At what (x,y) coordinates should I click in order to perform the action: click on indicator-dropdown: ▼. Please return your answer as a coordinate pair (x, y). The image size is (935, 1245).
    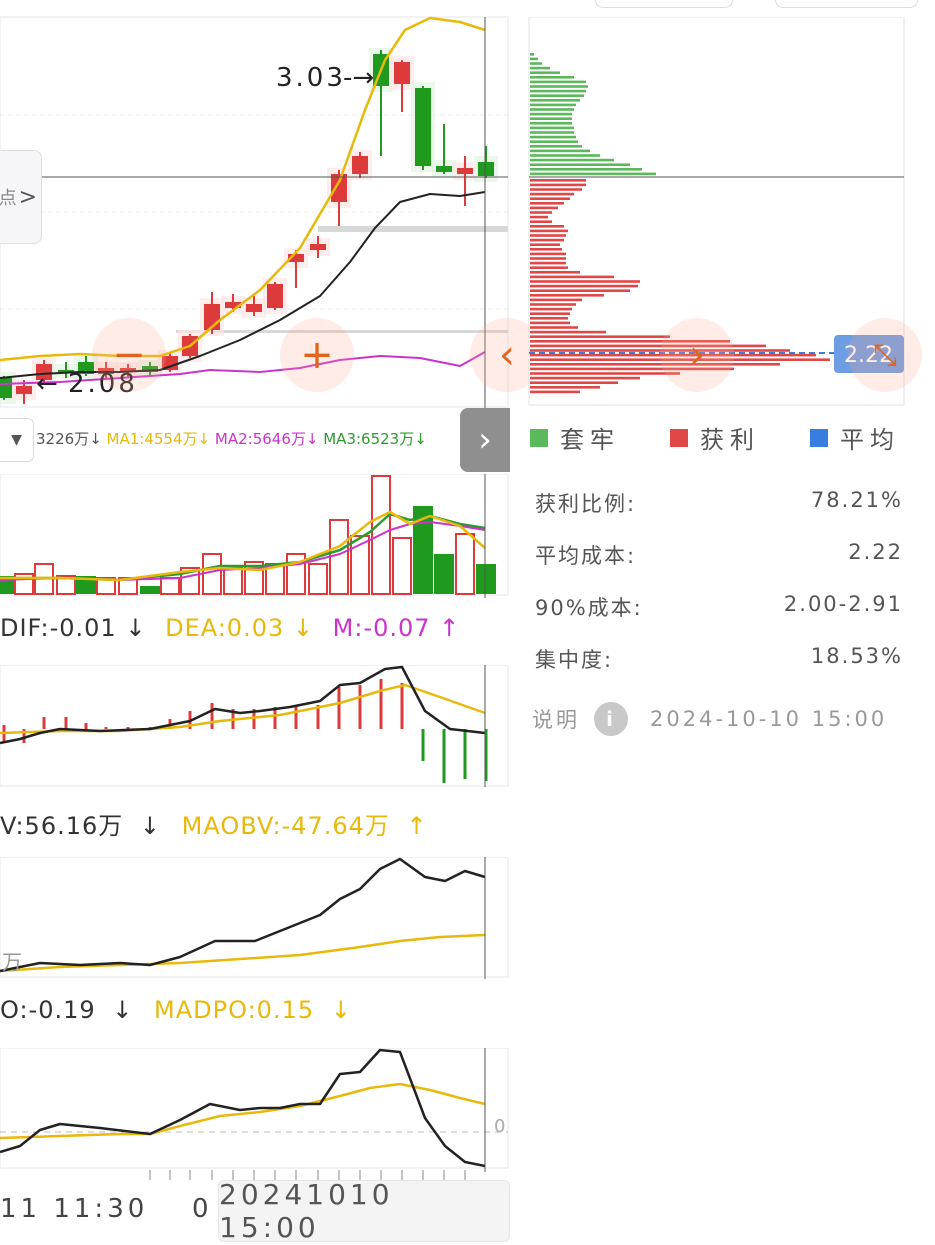
    Looking at the image, I should click on (17, 440).